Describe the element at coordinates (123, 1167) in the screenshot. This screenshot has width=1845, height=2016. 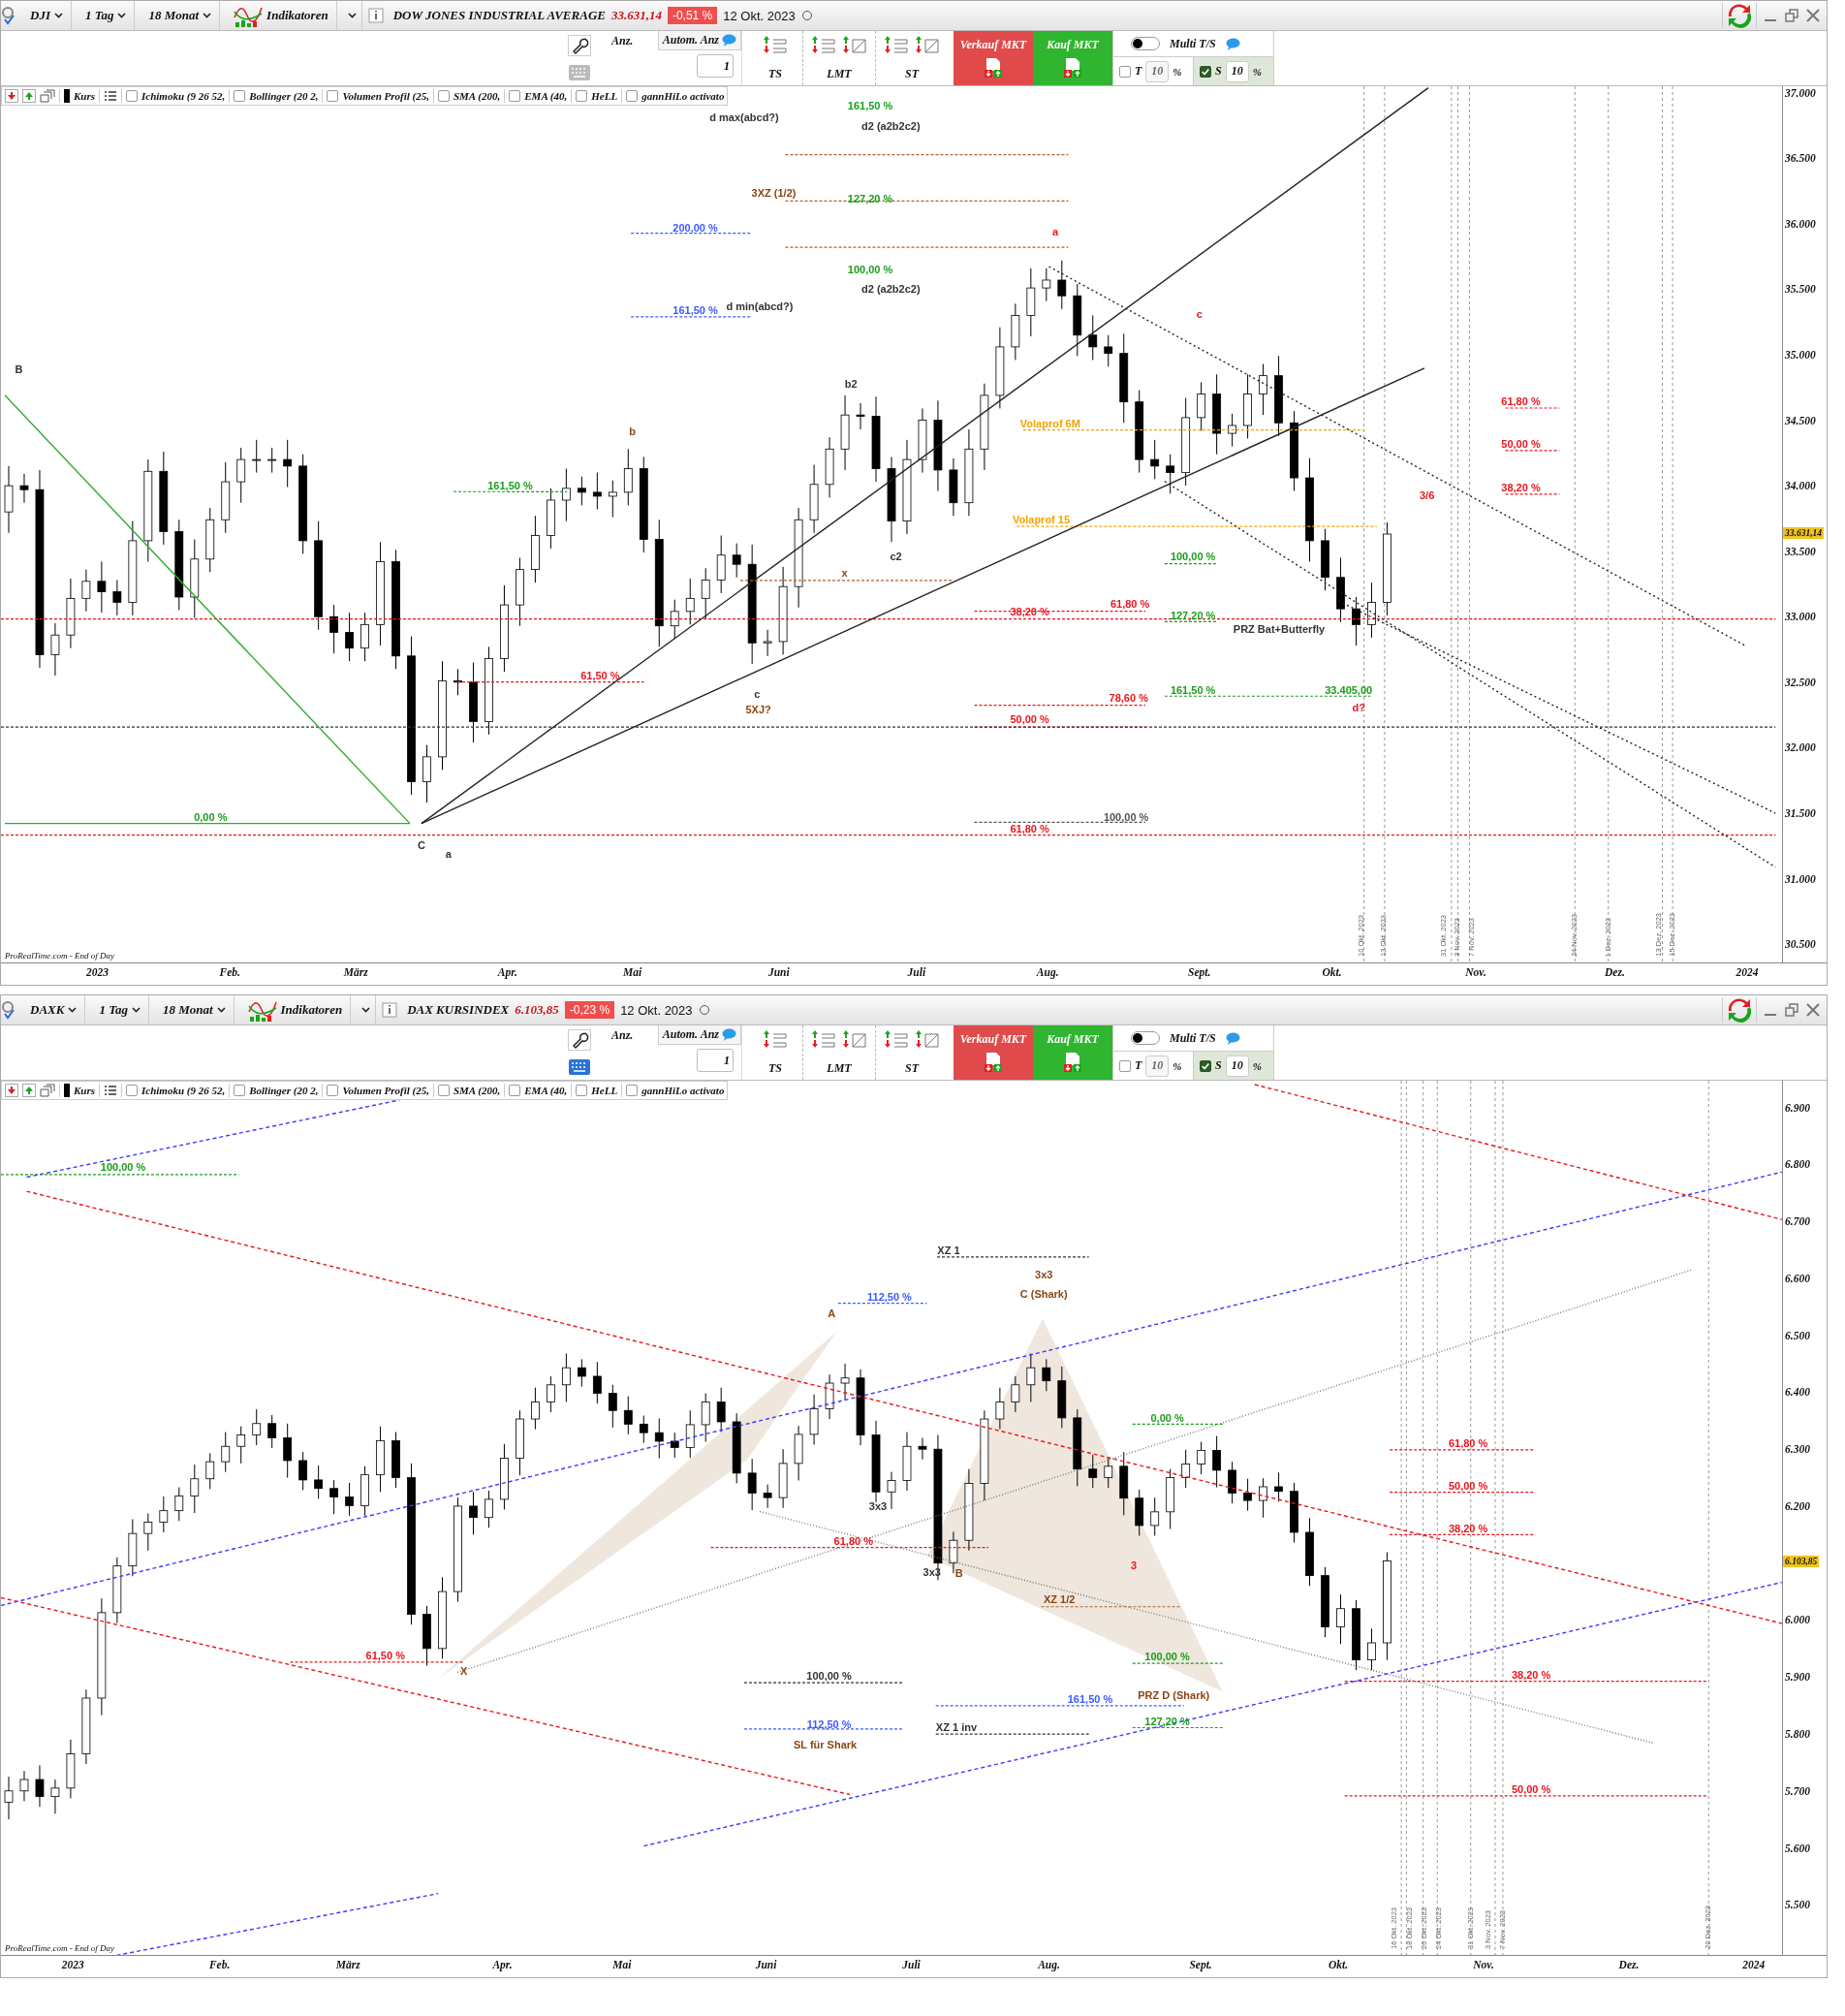
I see `chart-label: 100,00 %` at that location.